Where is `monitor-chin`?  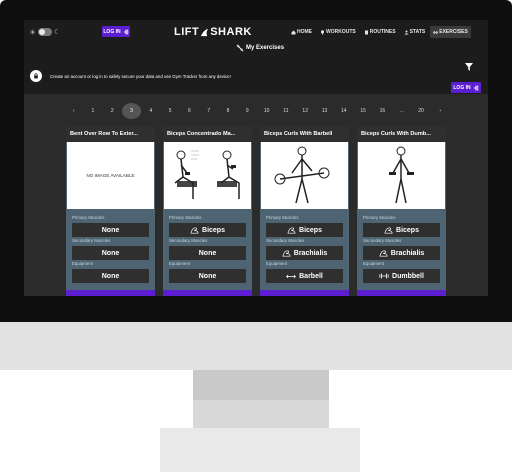 monitor-chin is located at coordinates (256, 346).